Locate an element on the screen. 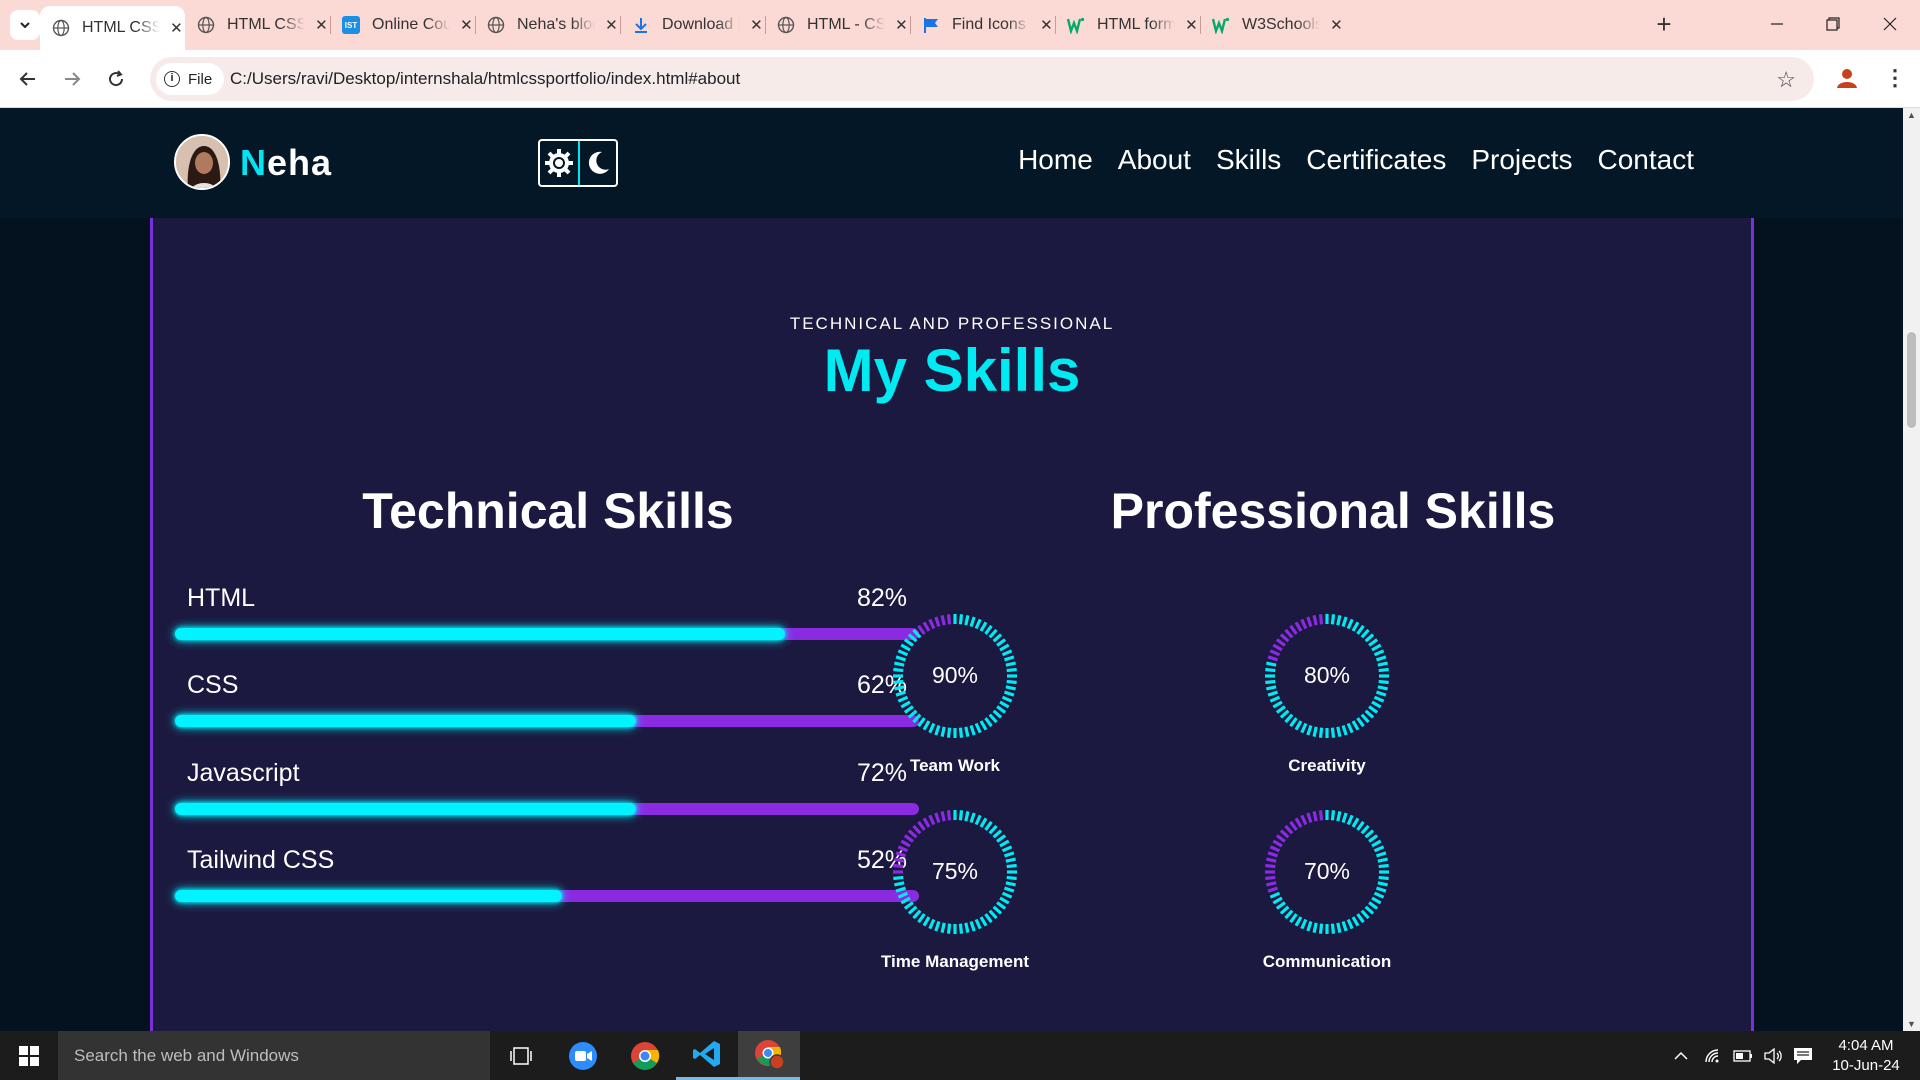  vscode-app-button is located at coordinates (707, 1055).